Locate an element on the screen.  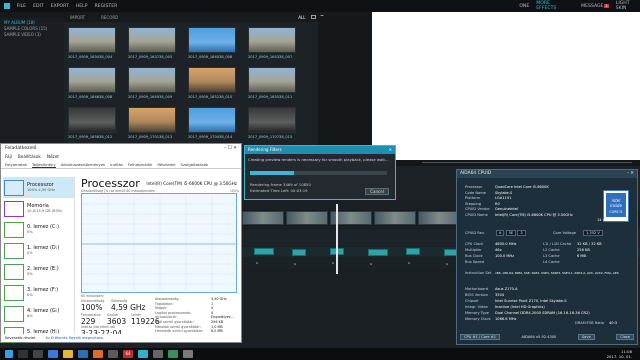
record-tab: RECORD is located at coordinates (109, 17).